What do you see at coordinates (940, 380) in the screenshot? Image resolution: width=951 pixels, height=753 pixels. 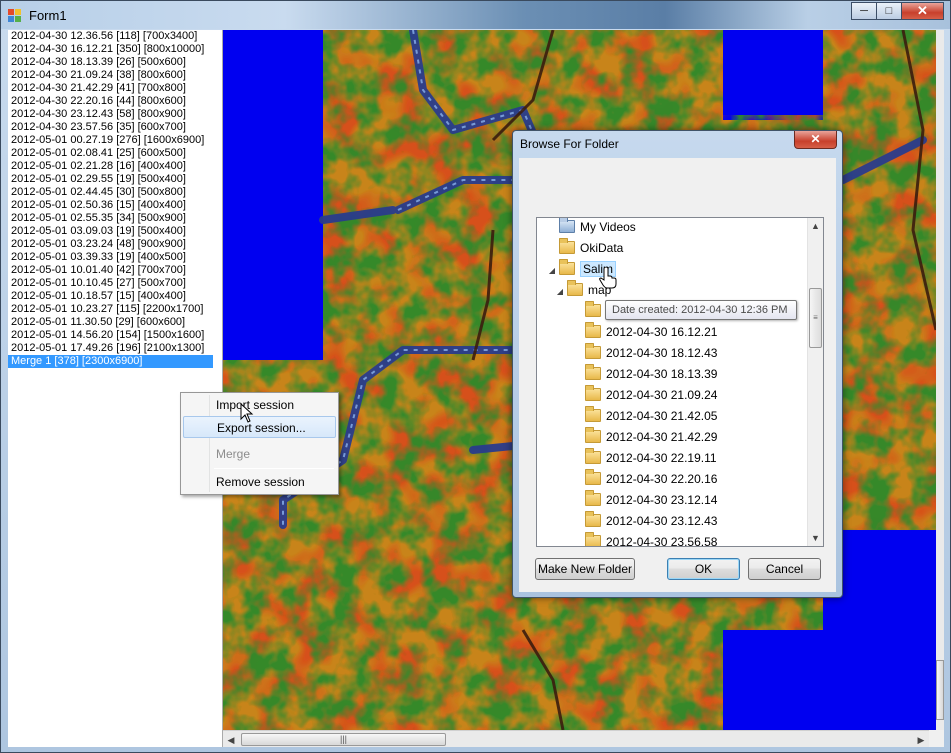 I see `map-vertical-scrollbar` at bounding box center [940, 380].